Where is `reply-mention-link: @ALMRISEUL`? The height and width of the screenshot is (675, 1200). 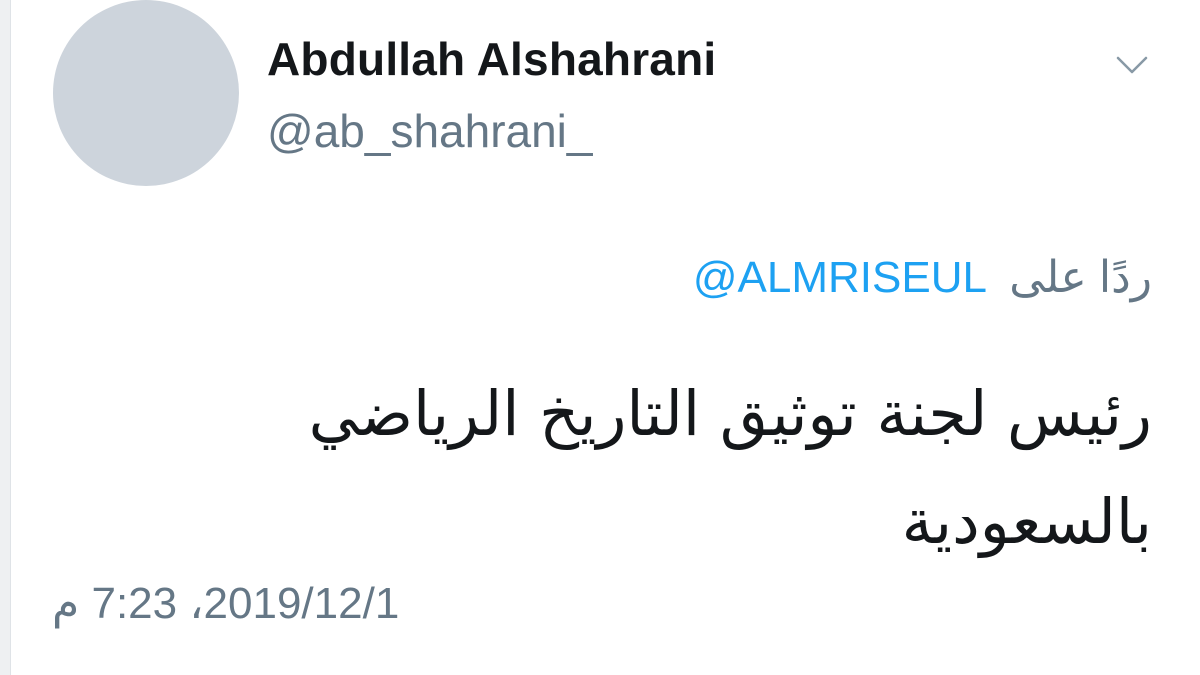
reply-mention-link: @ALMRISEUL is located at coordinates (840, 277).